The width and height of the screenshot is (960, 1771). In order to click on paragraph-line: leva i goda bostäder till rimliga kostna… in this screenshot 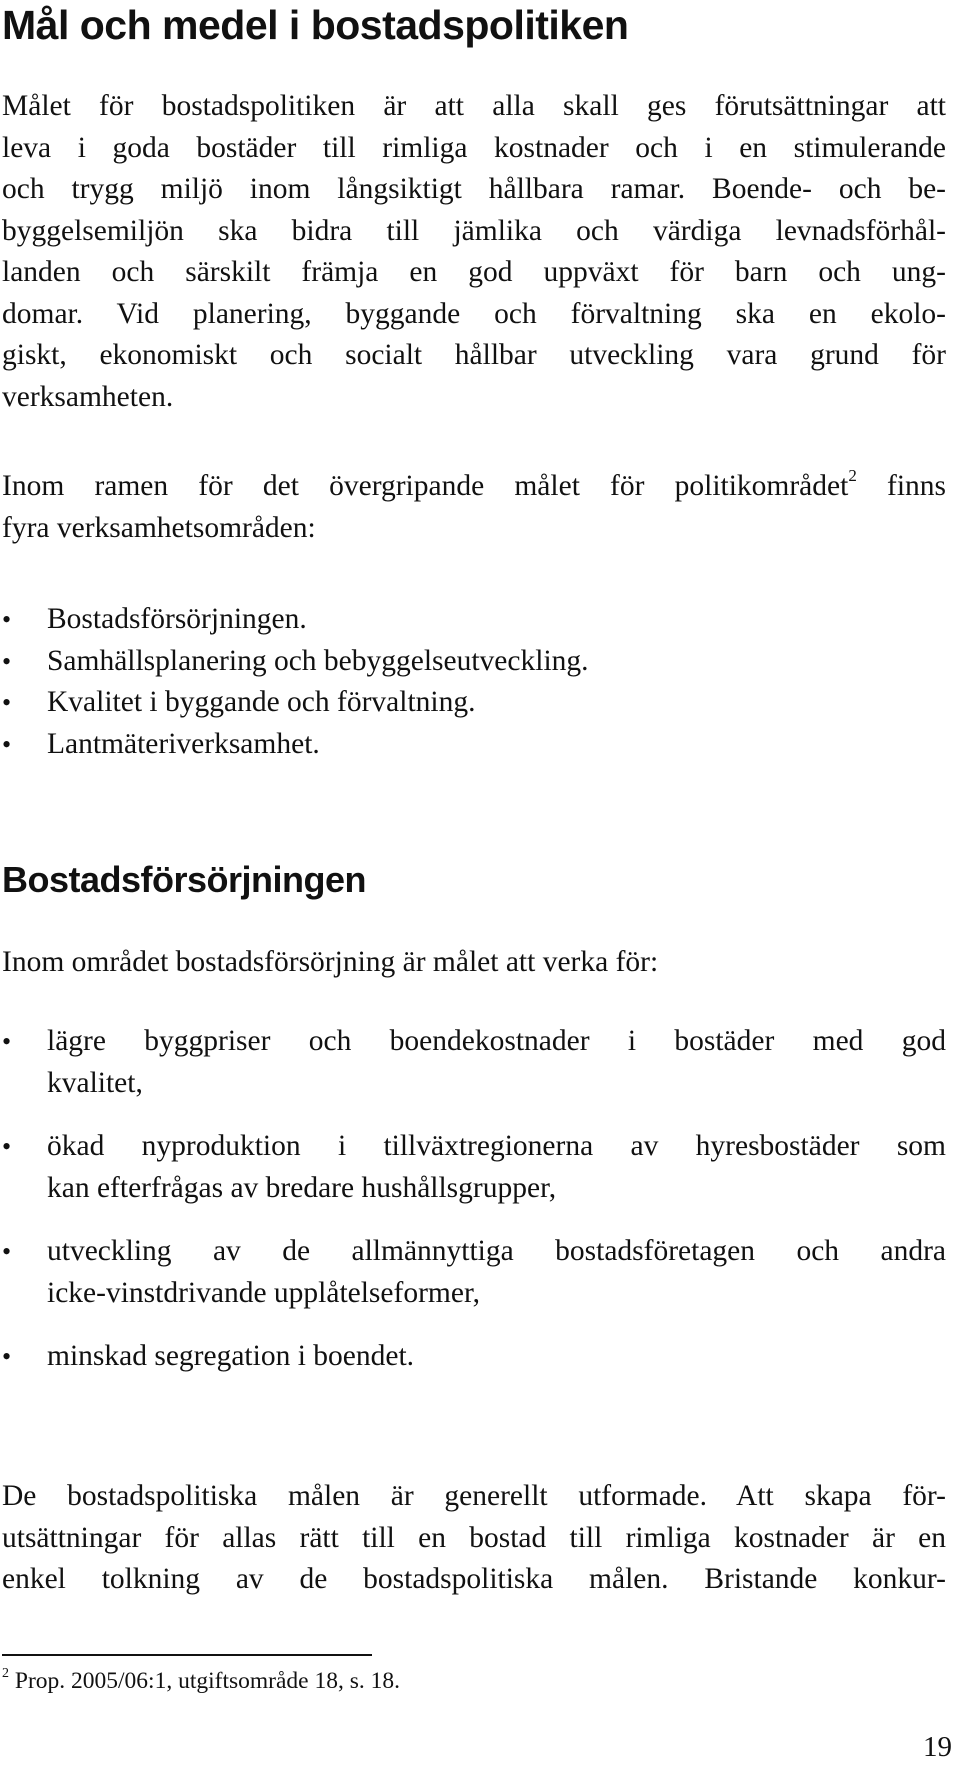, I will do `click(474, 147)`.